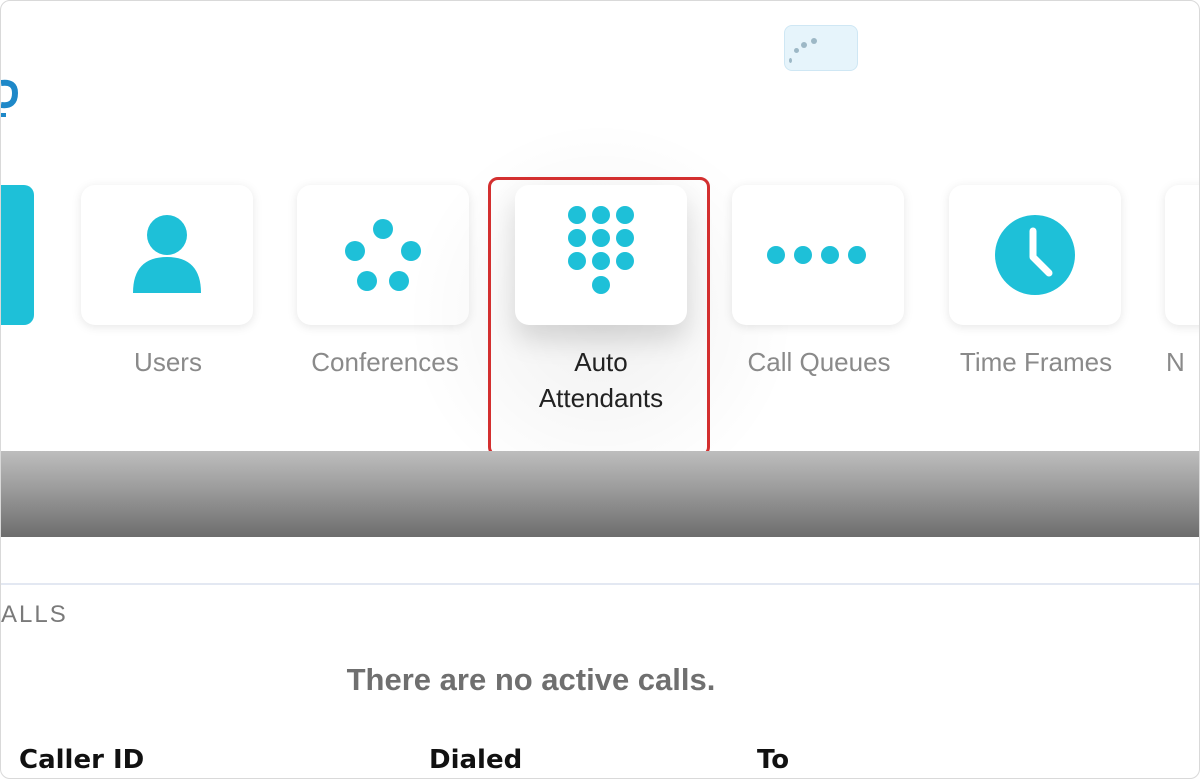  I want to click on nav-tile-users, so click(167, 255).